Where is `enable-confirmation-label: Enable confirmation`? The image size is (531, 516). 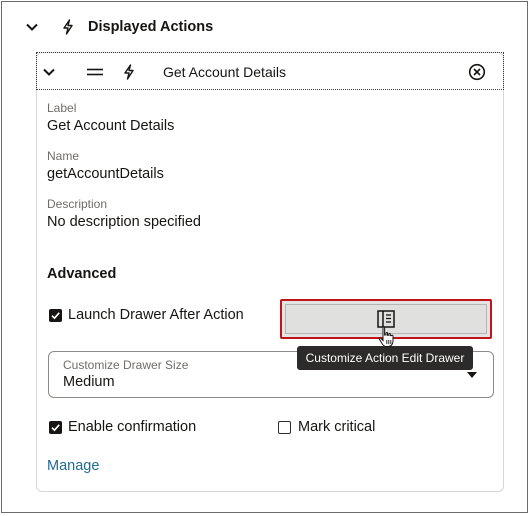 enable-confirmation-label: Enable confirmation is located at coordinates (132, 427).